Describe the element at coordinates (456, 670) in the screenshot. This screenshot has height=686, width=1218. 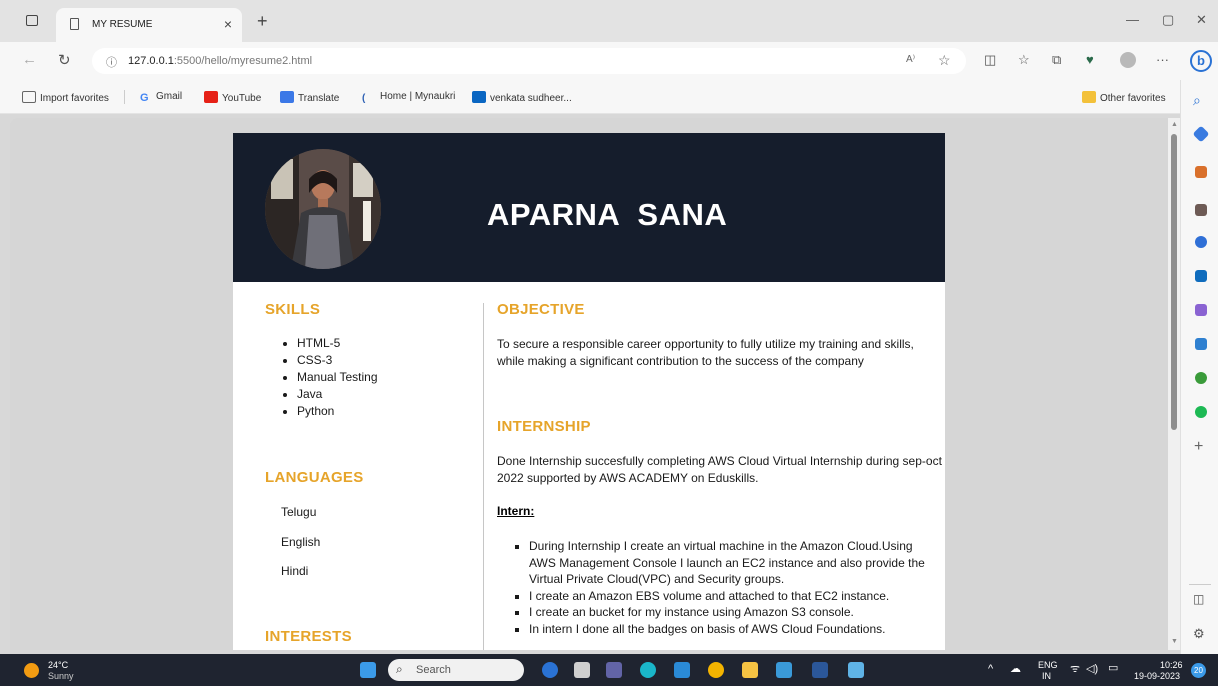
I see `taskbar-search-box: ⌕ Search` at that location.